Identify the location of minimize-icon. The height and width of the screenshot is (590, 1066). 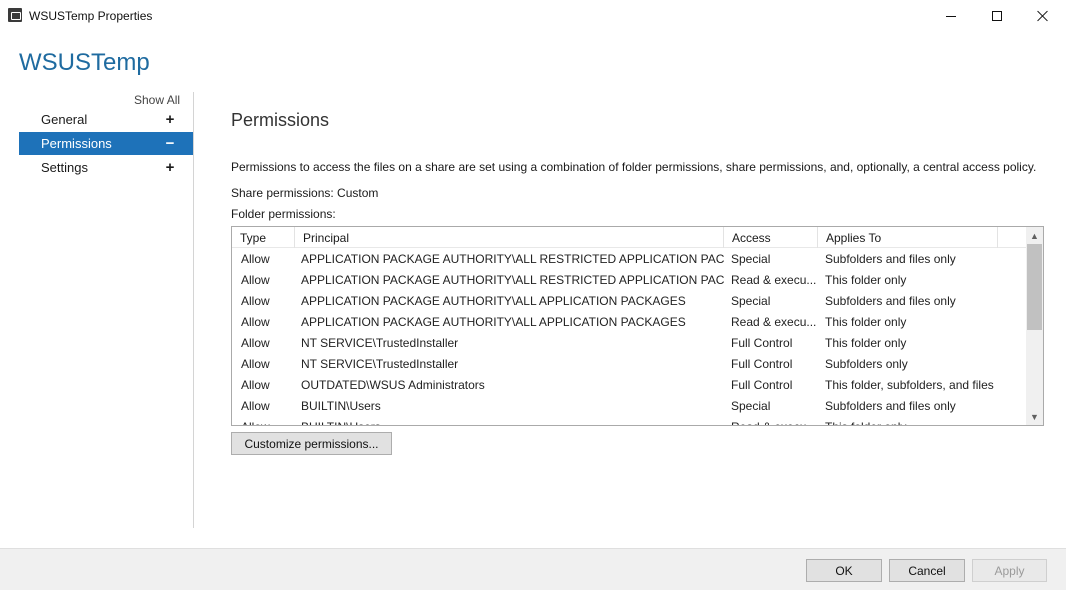
(951, 16).